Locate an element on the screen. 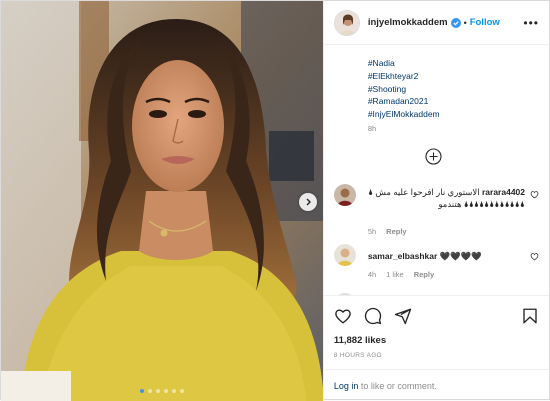 This screenshot has width=550, height=401. post-header: injyelmokkaddem • Follow ••• is located at coordinates (436, 23).